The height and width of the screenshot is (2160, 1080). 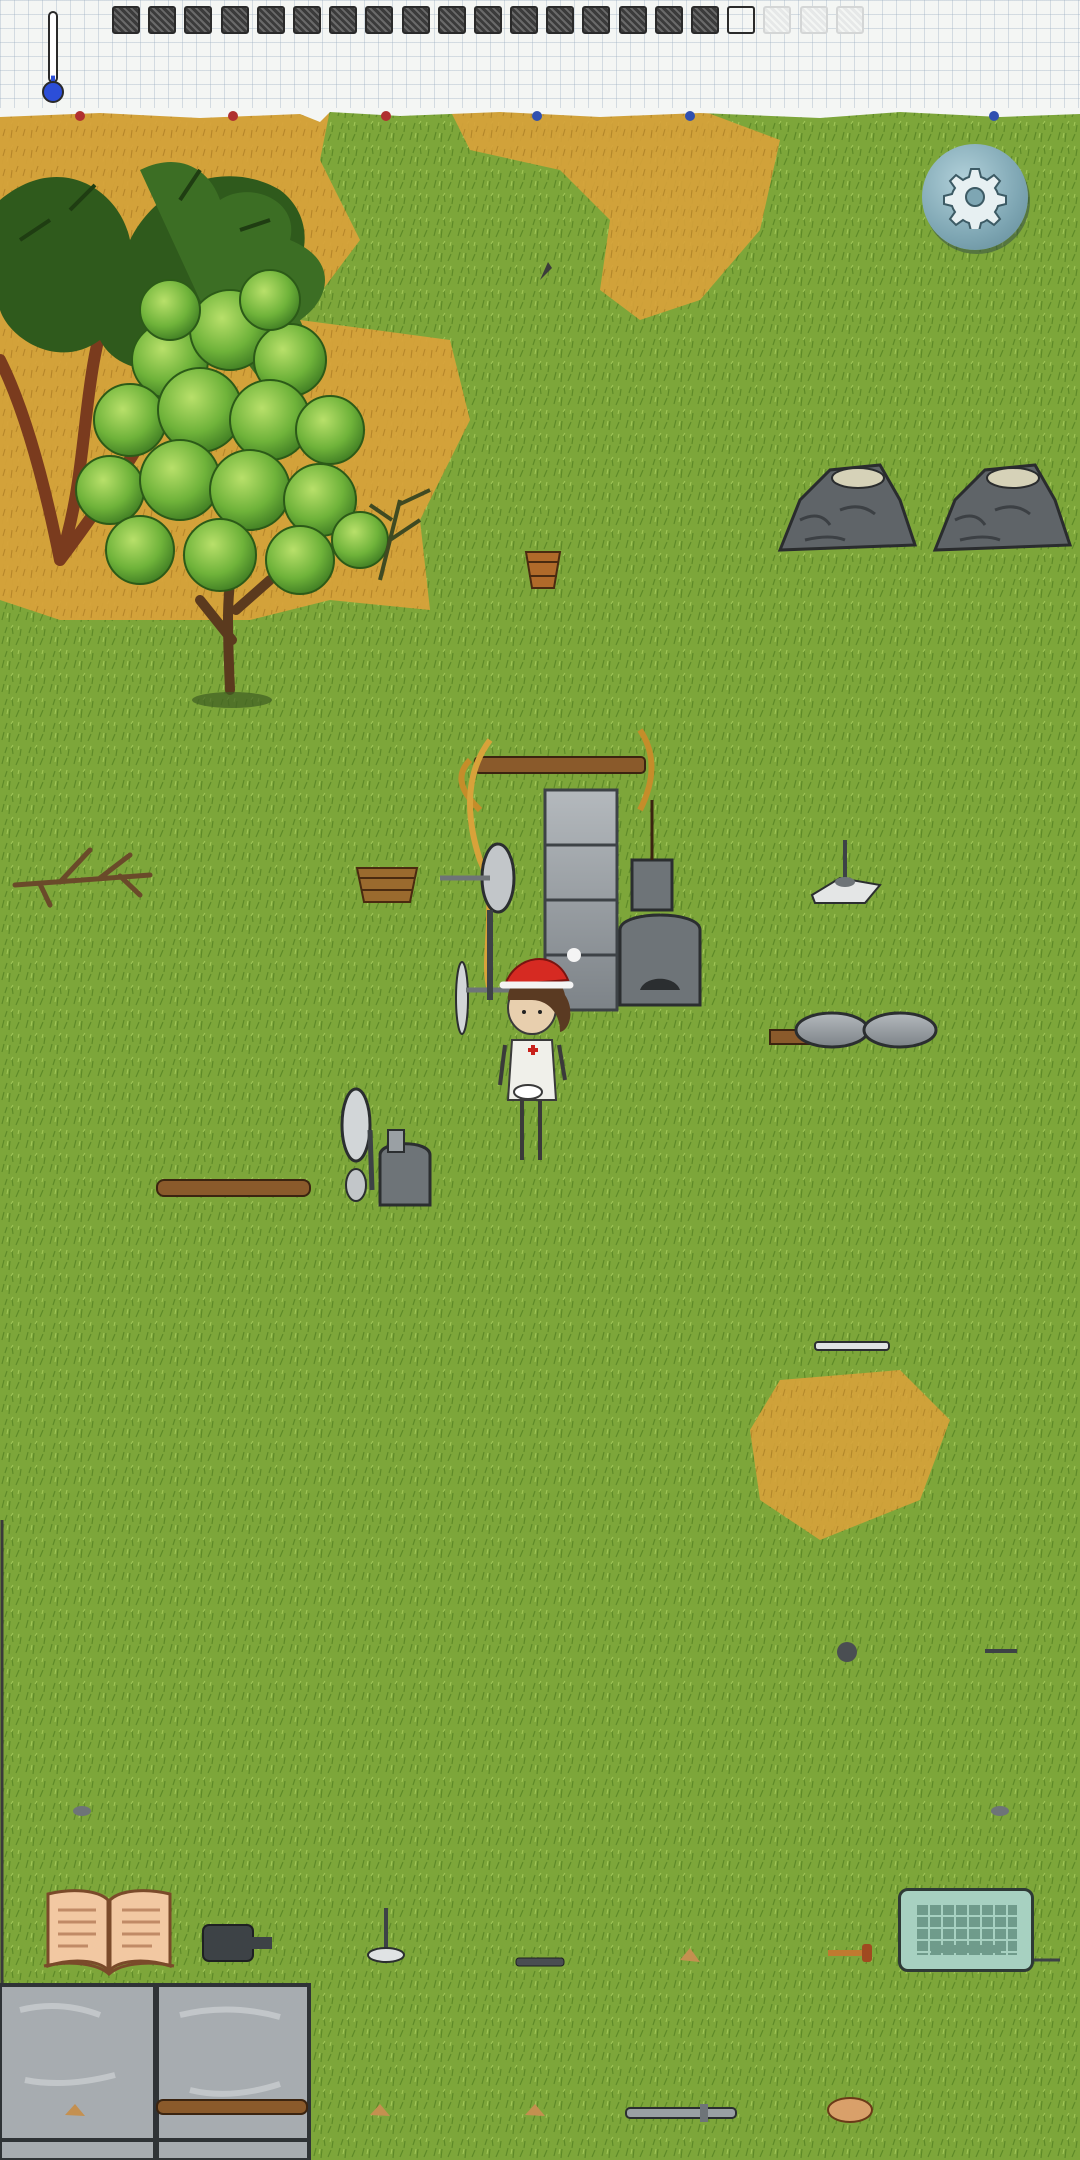 What do you see at coordinates (232, 2107) in the screenshot?
I see `floor-log` at bounding box center [232, 2107].